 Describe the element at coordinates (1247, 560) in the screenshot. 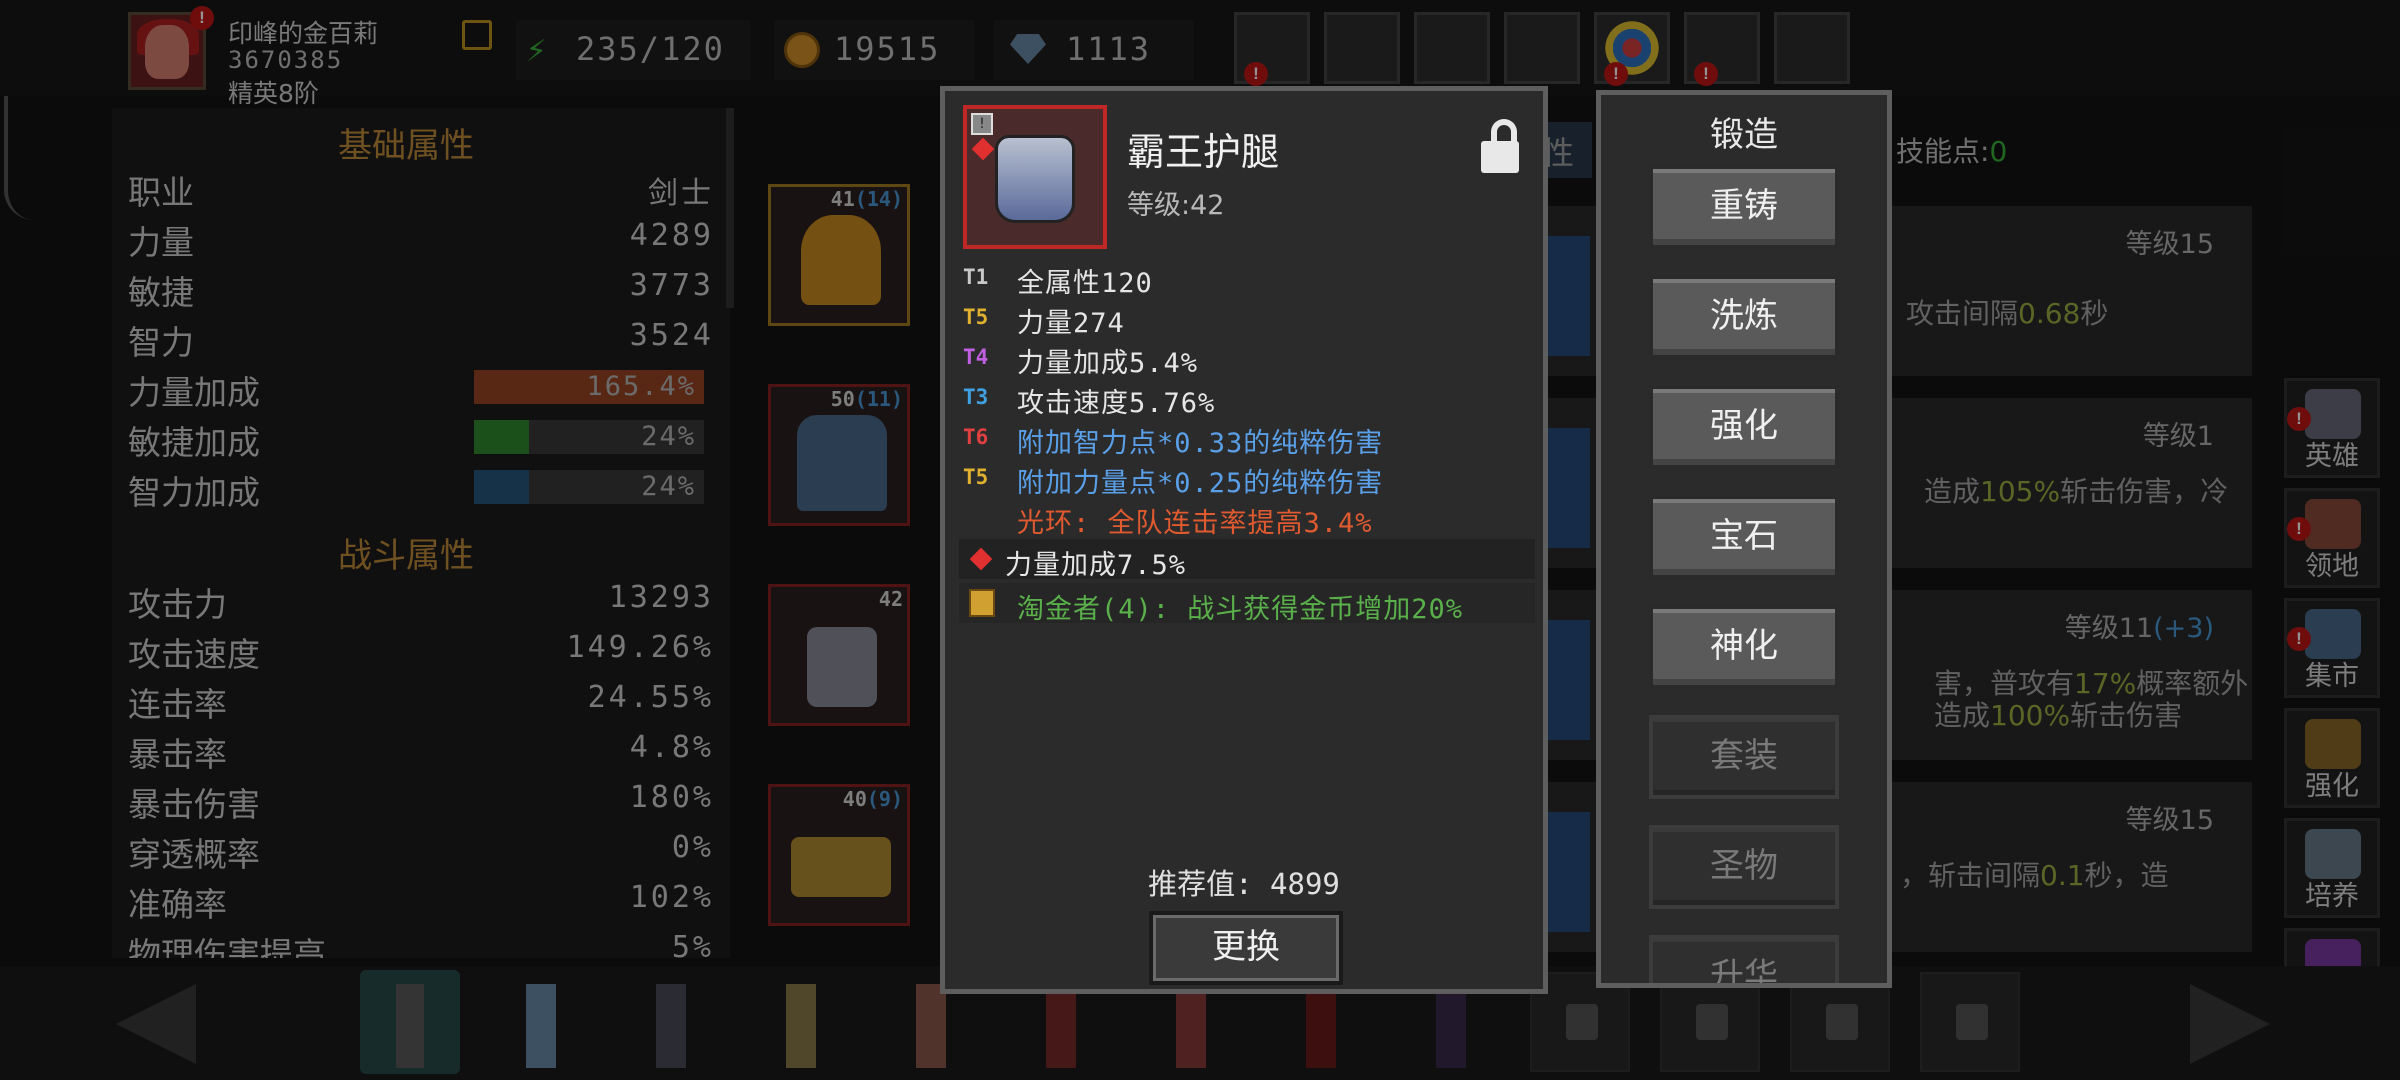

I see `gem-socket-row: 力量加成7.5%` at that location.